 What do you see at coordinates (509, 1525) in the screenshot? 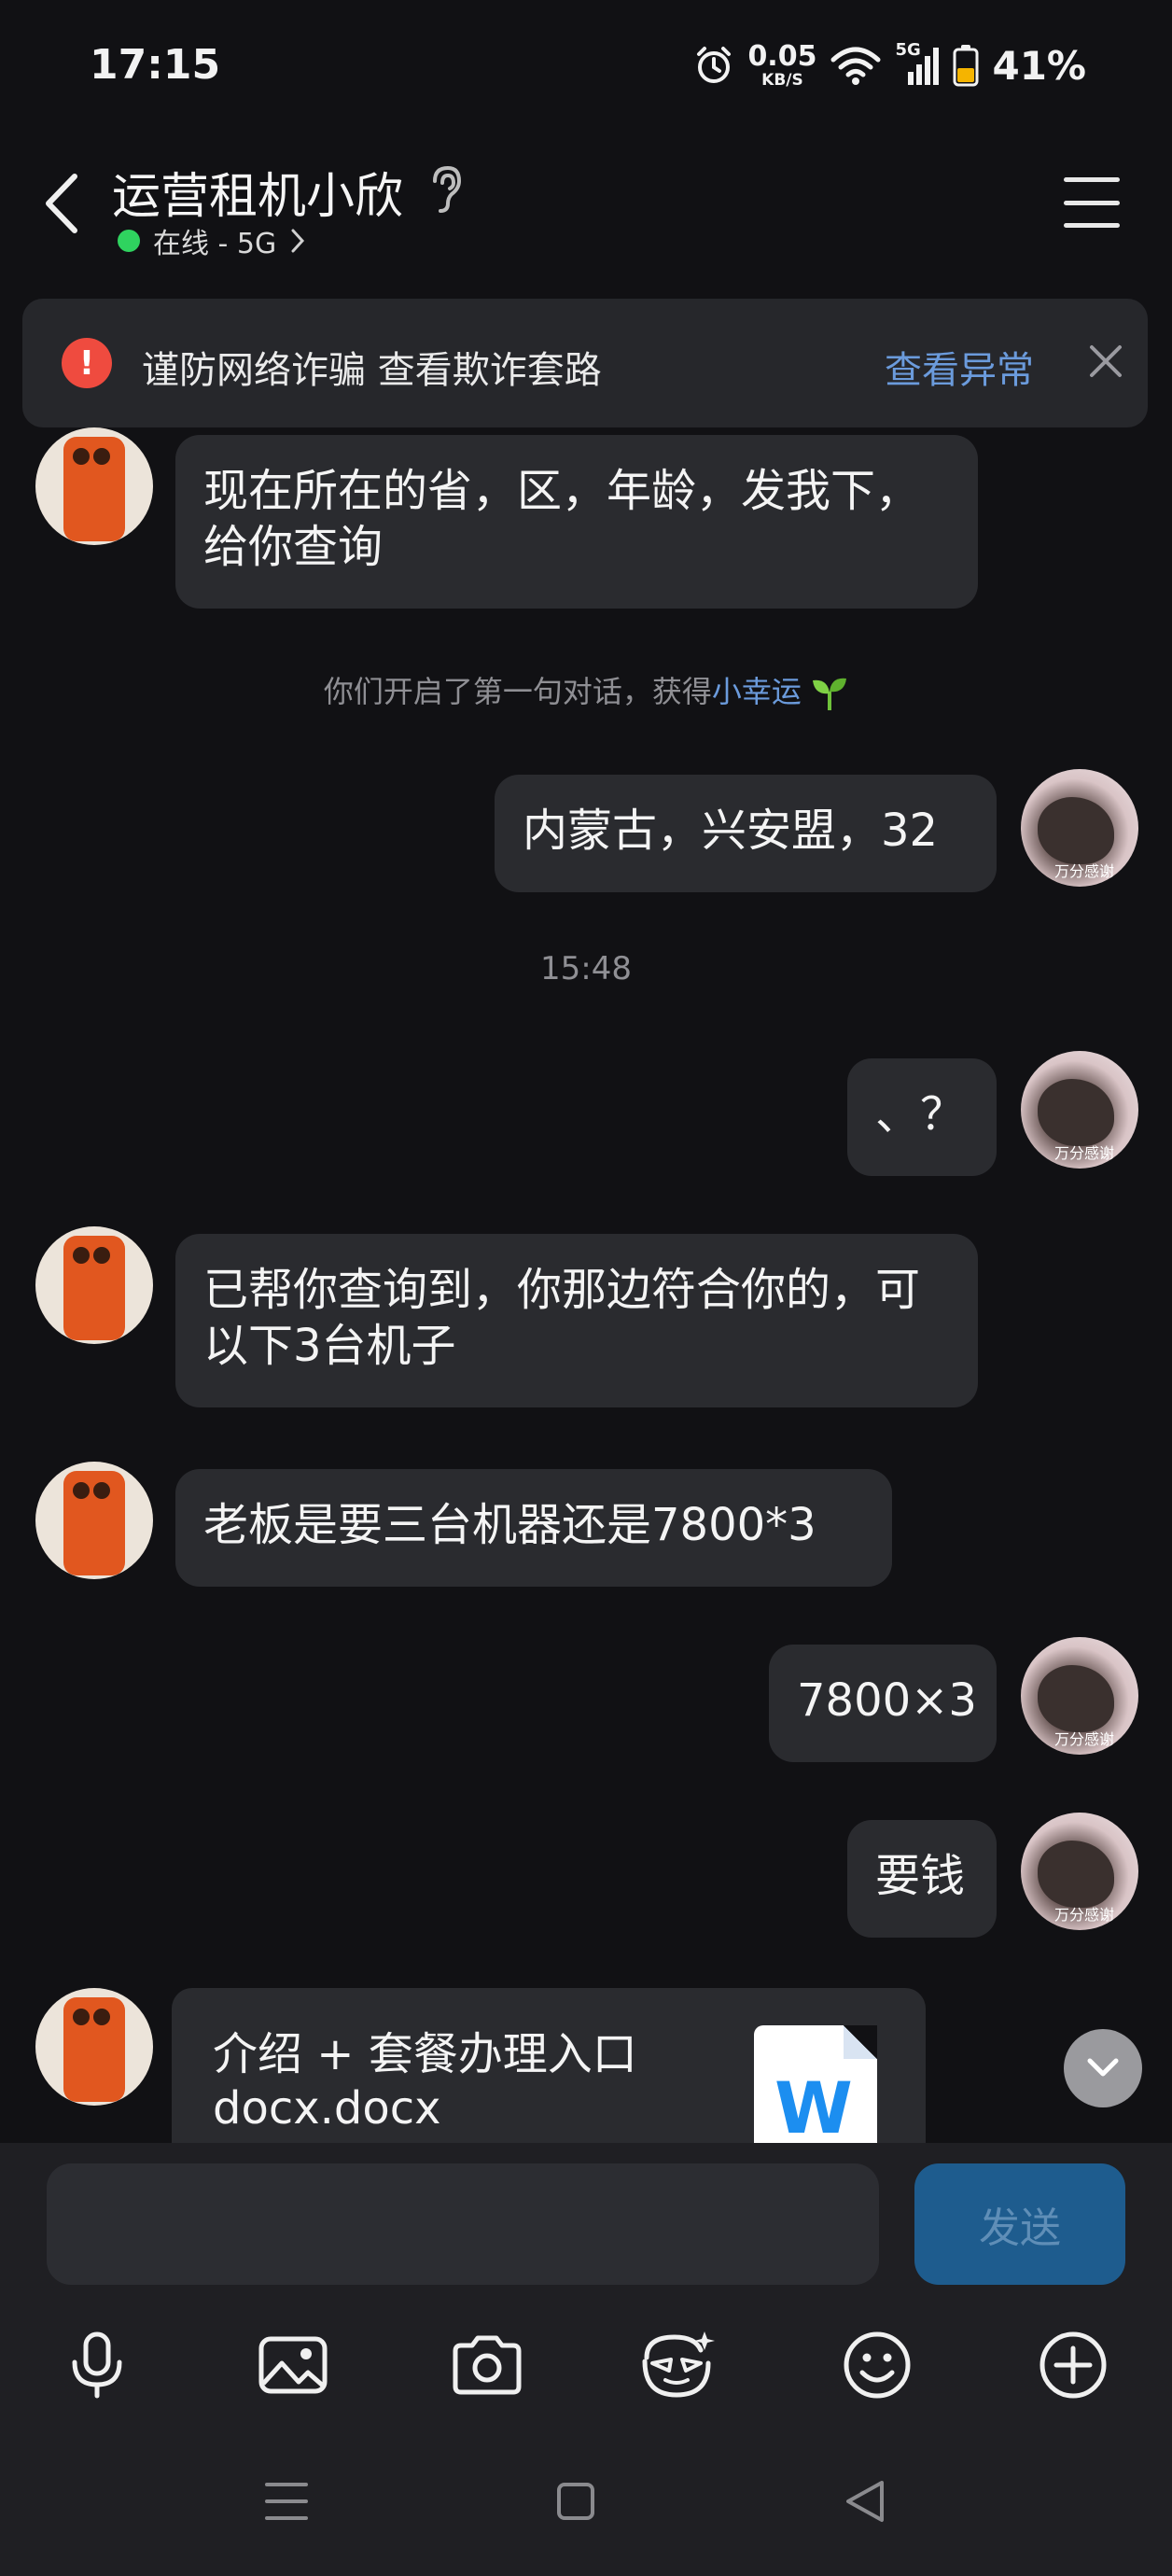
I see `message-text: 老板是要三台机器还是7800*3` at bounding box center [509, 1525].